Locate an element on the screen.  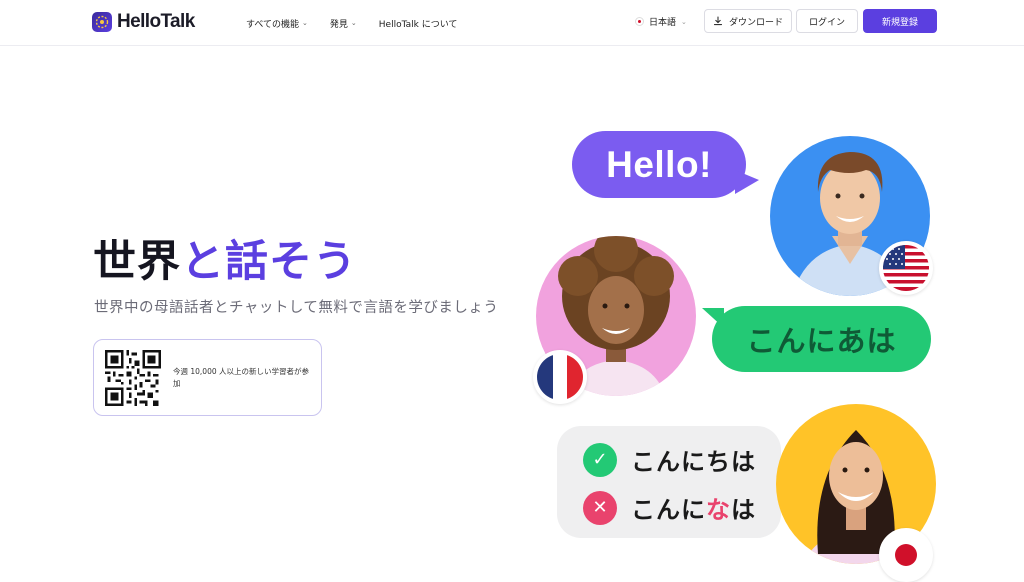
login-label: ログイン is located at coordinates (826, 22).